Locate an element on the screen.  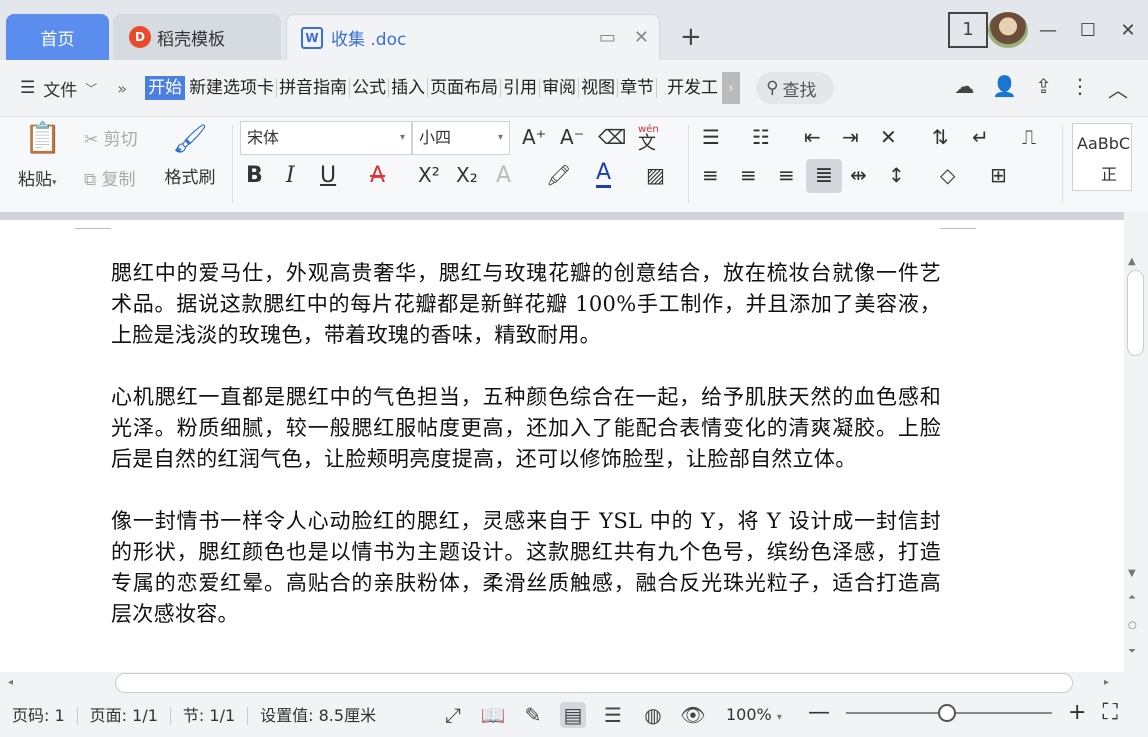
text-effect-icon: A is located at coordinates (503, 175).